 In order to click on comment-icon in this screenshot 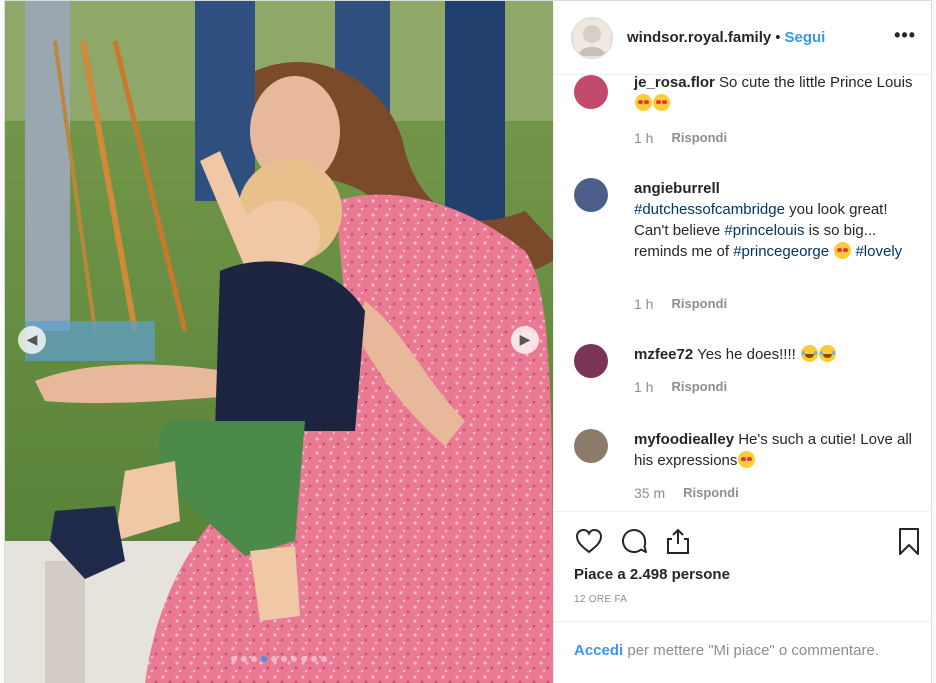, I will do `click(634, 541)`.